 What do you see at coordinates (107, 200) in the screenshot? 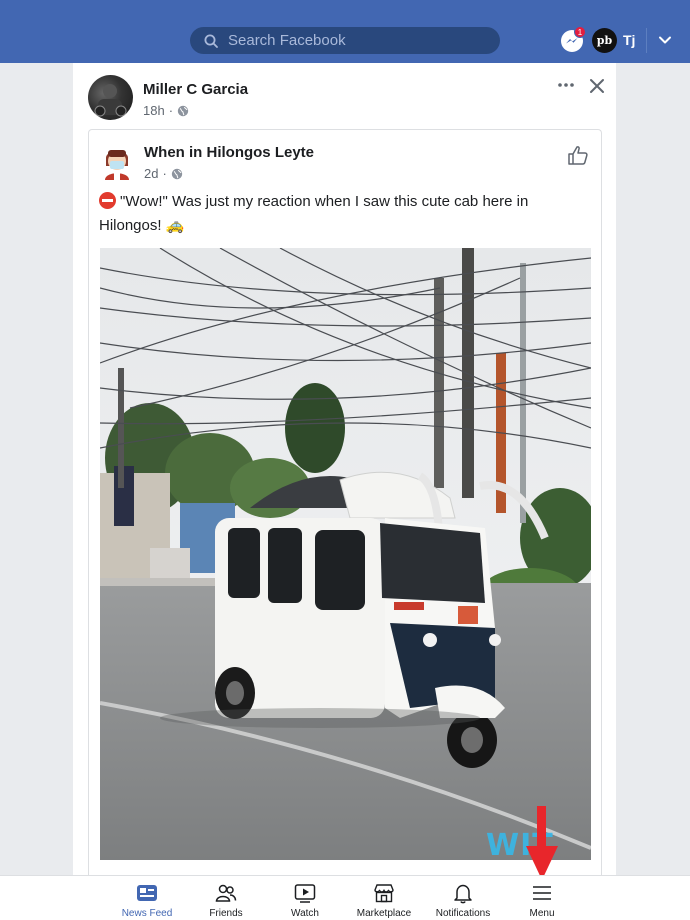
I see `stop-sign-emoji` at bounding box center [107, 200].